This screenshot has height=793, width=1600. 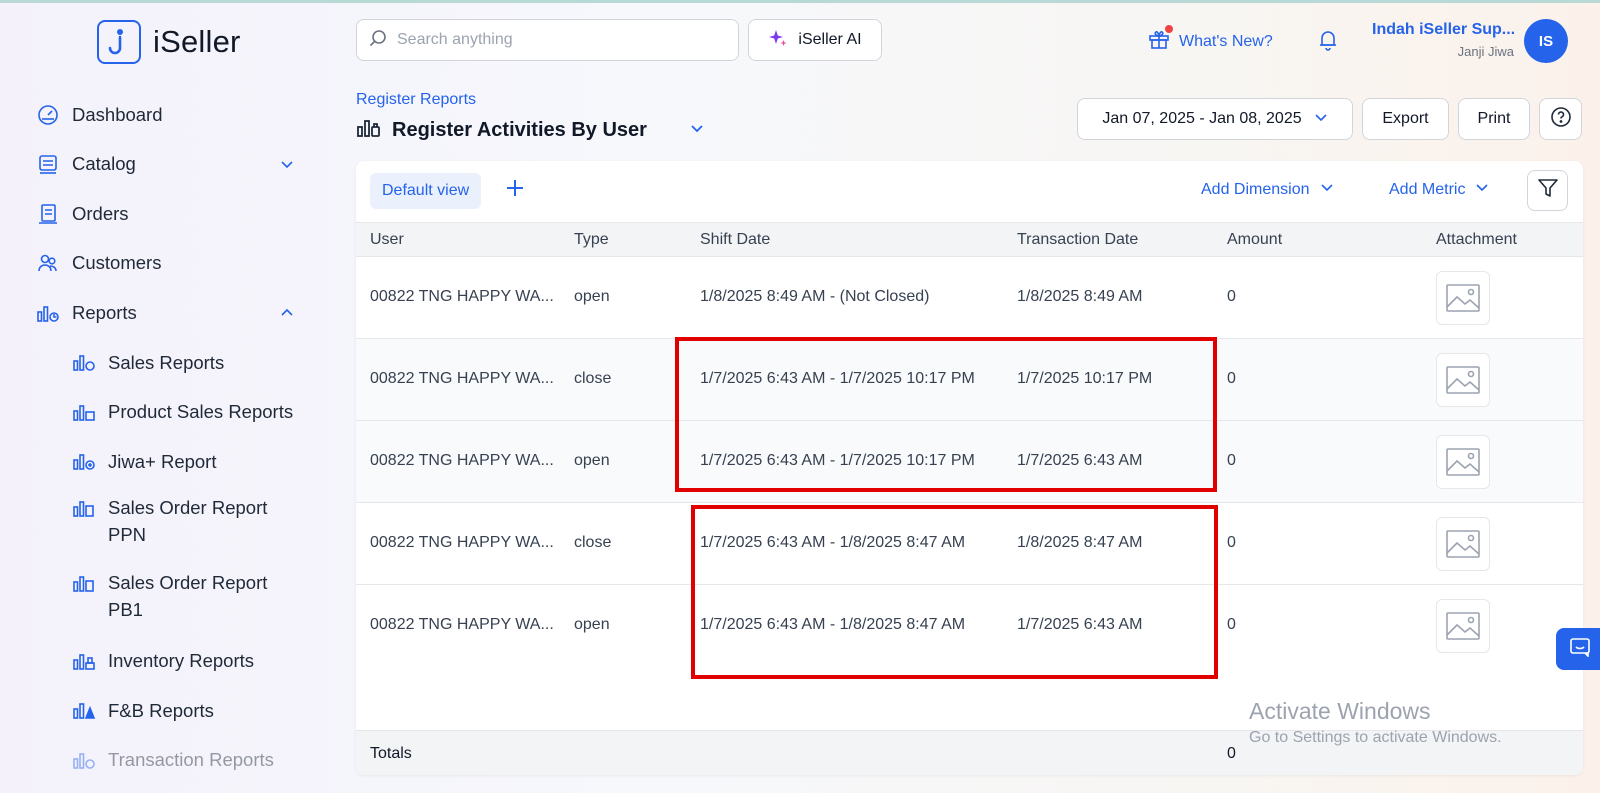 I want to click on sidebar-sub-product-sales-reports: Product Sales Reports, so click(x=189, y=412).